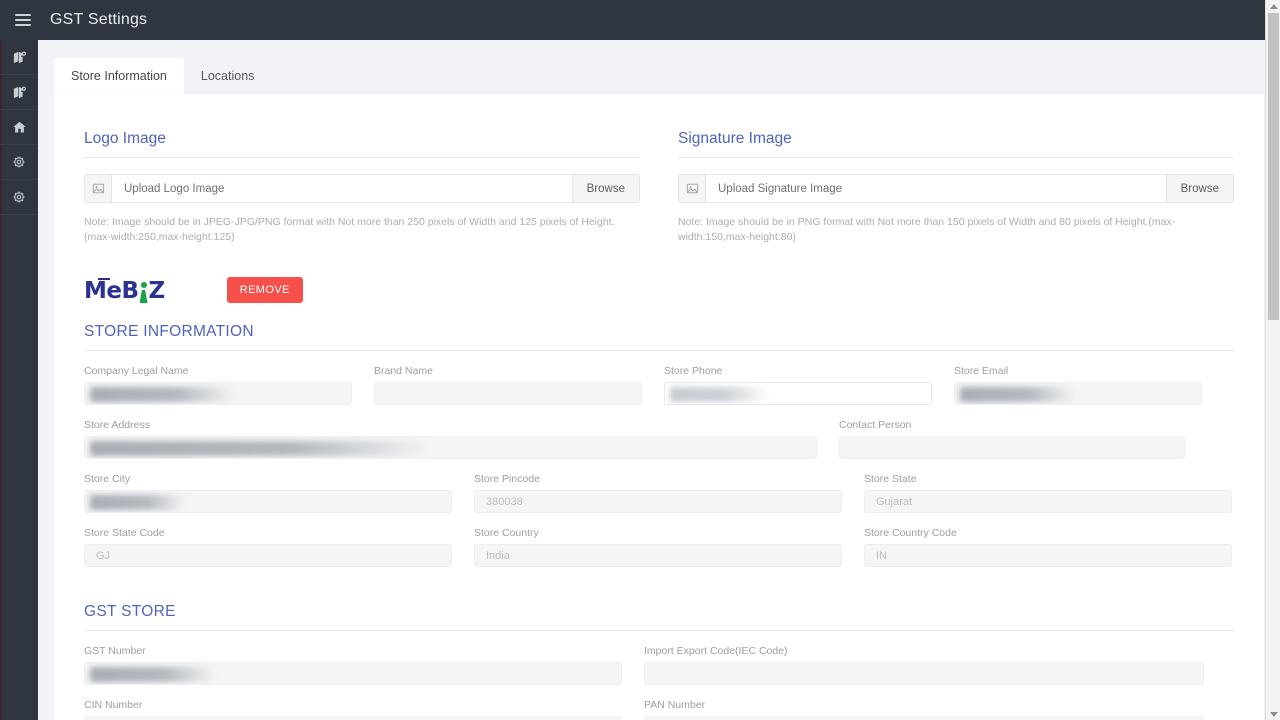 The width and height of the screenshot is (1280, 720). I want to click on page-scrollbar, so click(1272, 360).